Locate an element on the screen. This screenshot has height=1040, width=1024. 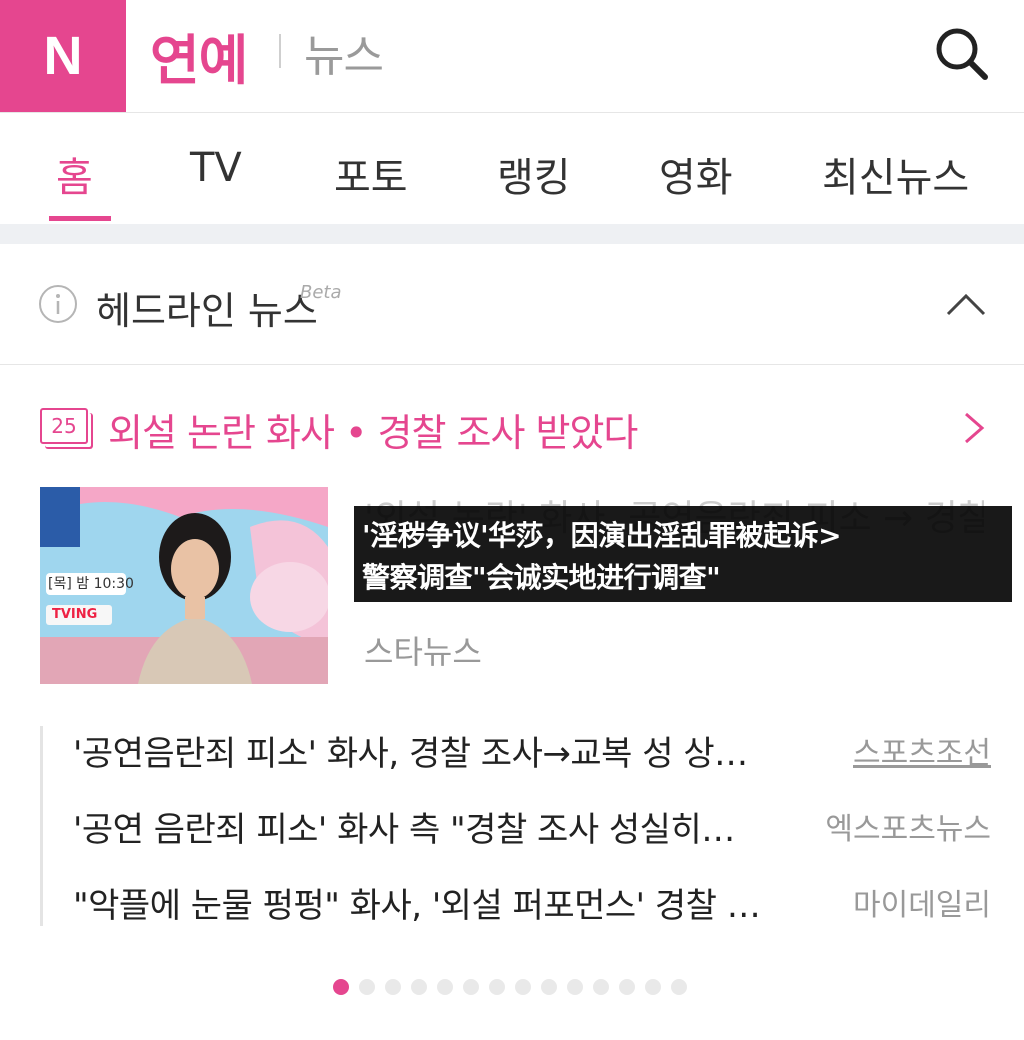
tab-latest-news: 최신뉴스 is located at coordinates (895, 174).